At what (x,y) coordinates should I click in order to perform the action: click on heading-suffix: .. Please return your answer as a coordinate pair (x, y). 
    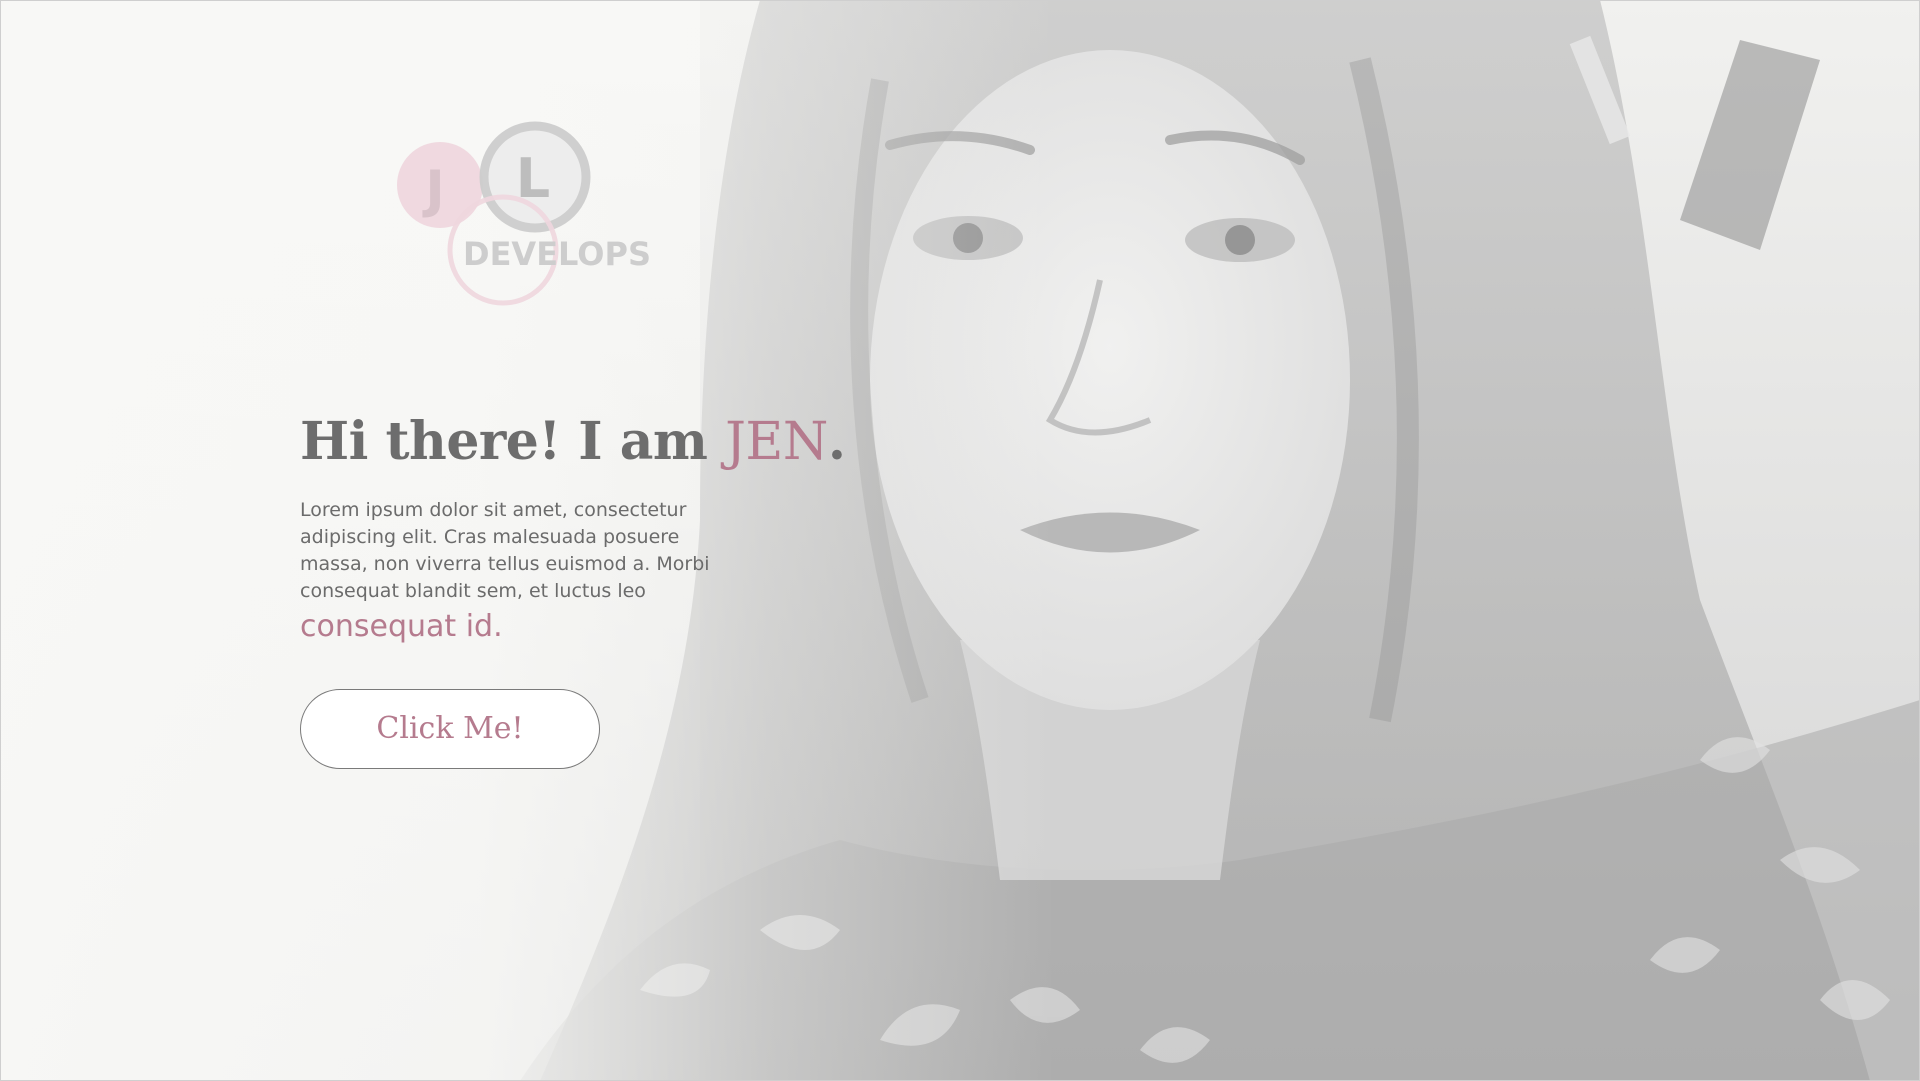
    Looking at the image, I should click on (836, 441).